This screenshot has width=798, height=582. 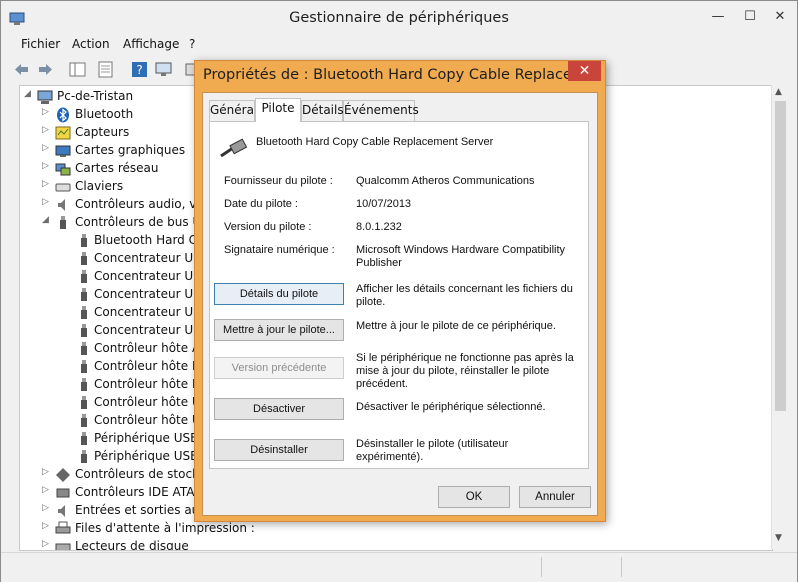 What do you see at coordinates (21, 69) in the screenshot?
I see `back-arrow-icon` at bounding box center [21, 69].